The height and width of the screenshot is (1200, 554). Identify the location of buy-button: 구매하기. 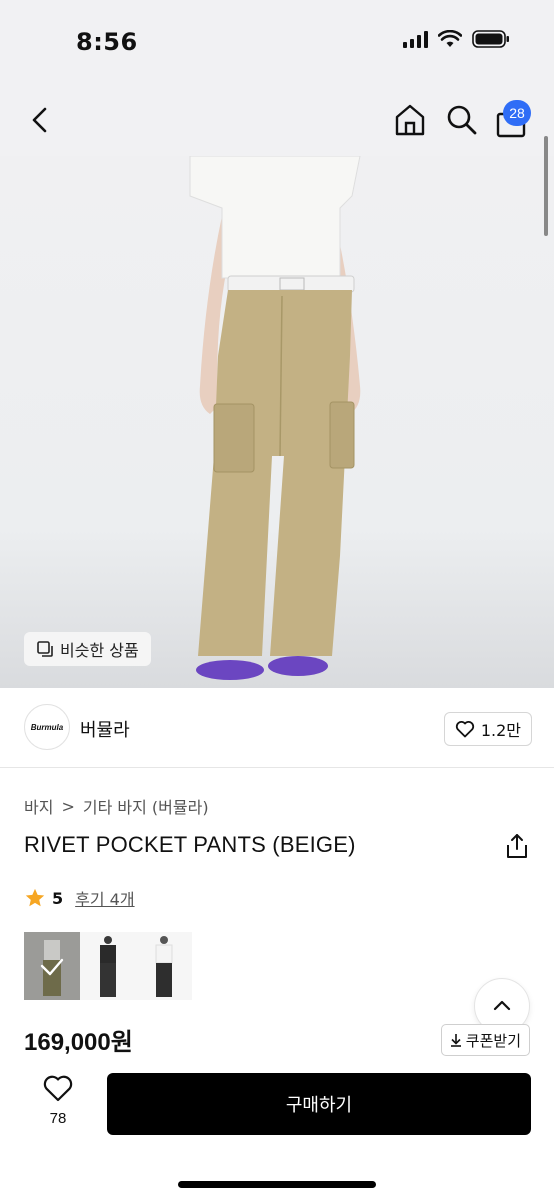
(319, 1104).